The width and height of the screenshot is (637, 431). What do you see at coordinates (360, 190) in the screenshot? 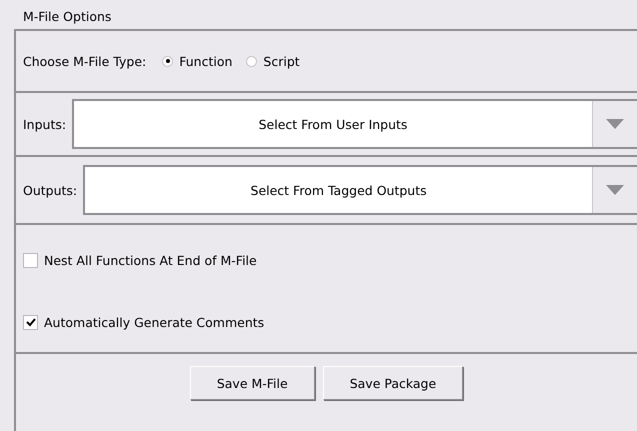
I see `dropdown: Select From Tagged Outputs` at bounding box center [360, 190].